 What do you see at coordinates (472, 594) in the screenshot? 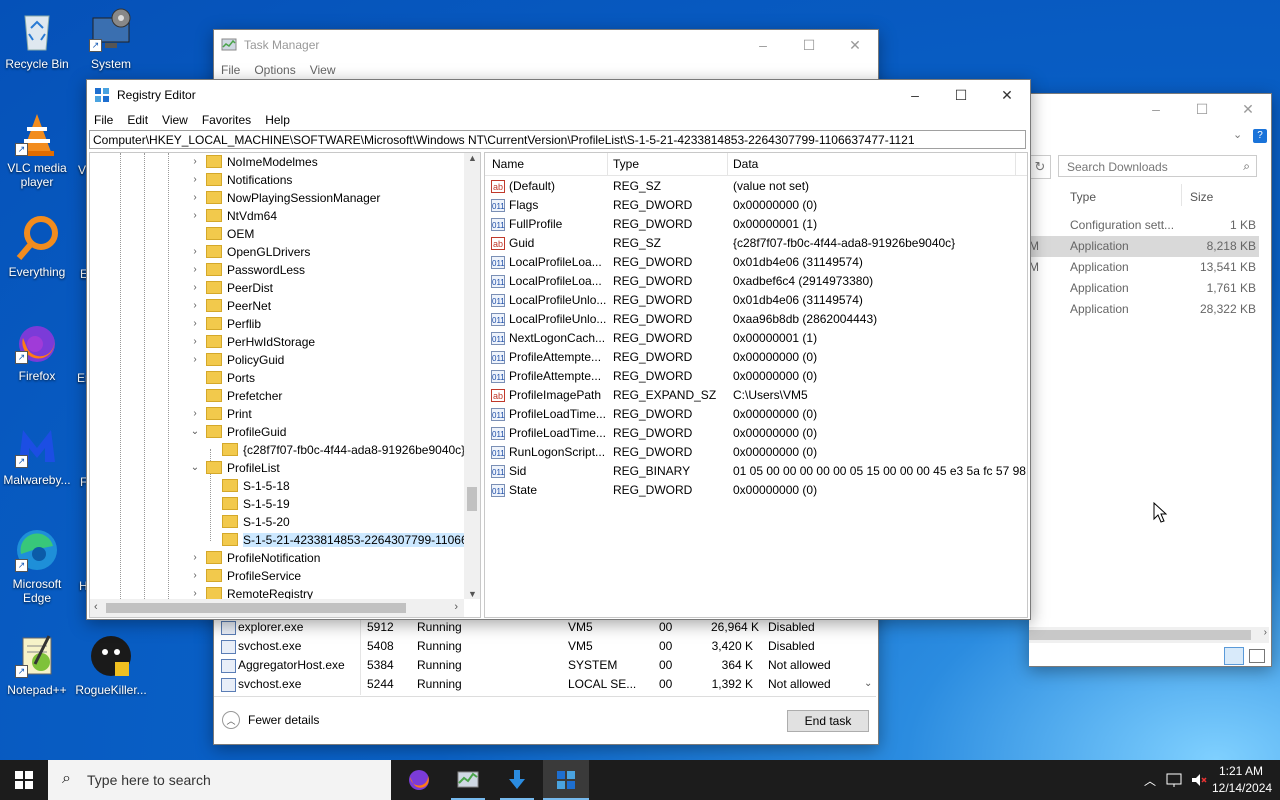
I see `chevron-down-icon: ▼` at bounding box center [472, 594].